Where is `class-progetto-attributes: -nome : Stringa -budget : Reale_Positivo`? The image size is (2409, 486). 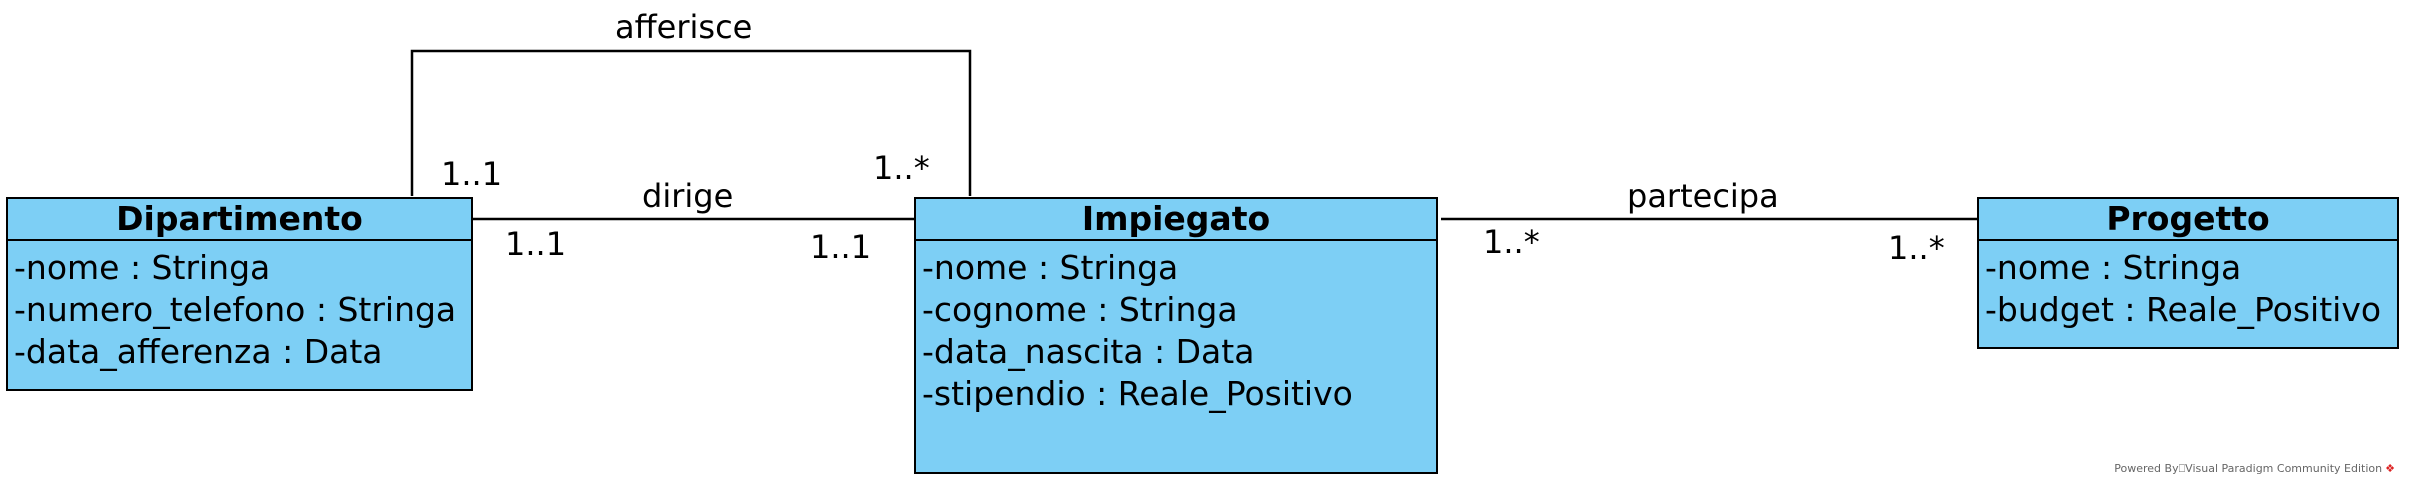 class-progetto-attributes: -nome : Stringa -budget : Reale_Positivo is located at coordinates (2188, 286).